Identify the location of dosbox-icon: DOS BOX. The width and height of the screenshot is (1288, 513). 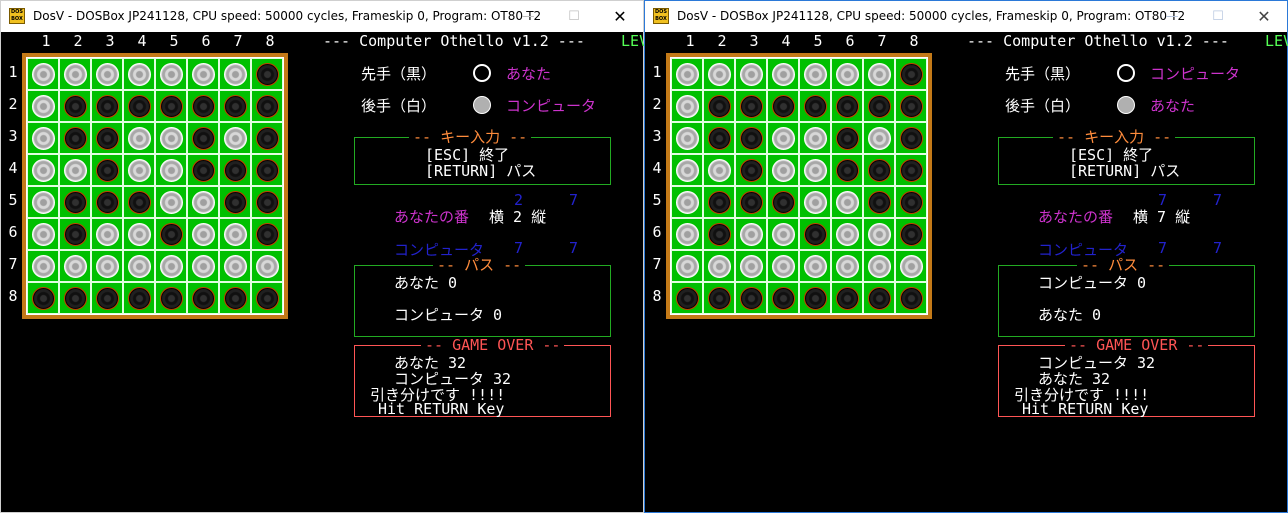
(661, 16).